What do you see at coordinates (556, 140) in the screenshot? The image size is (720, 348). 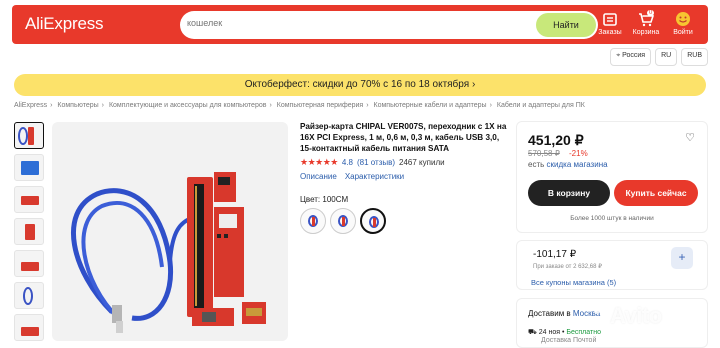 I see `current-price: 451,20 ₽` at bounding box center [556, 140].